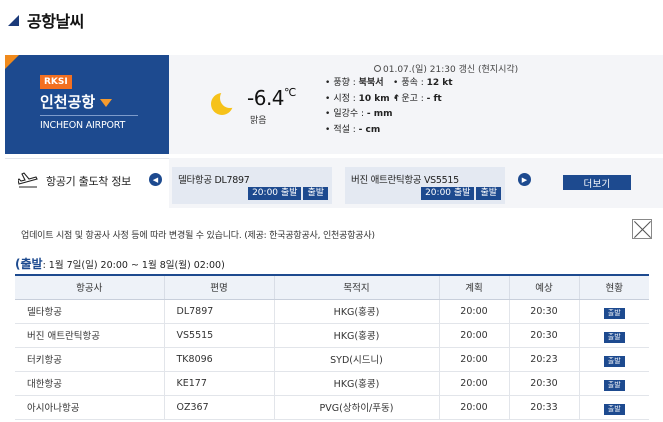  I want to click on snowfall: • 적설 : - cm, so click(353, 129).